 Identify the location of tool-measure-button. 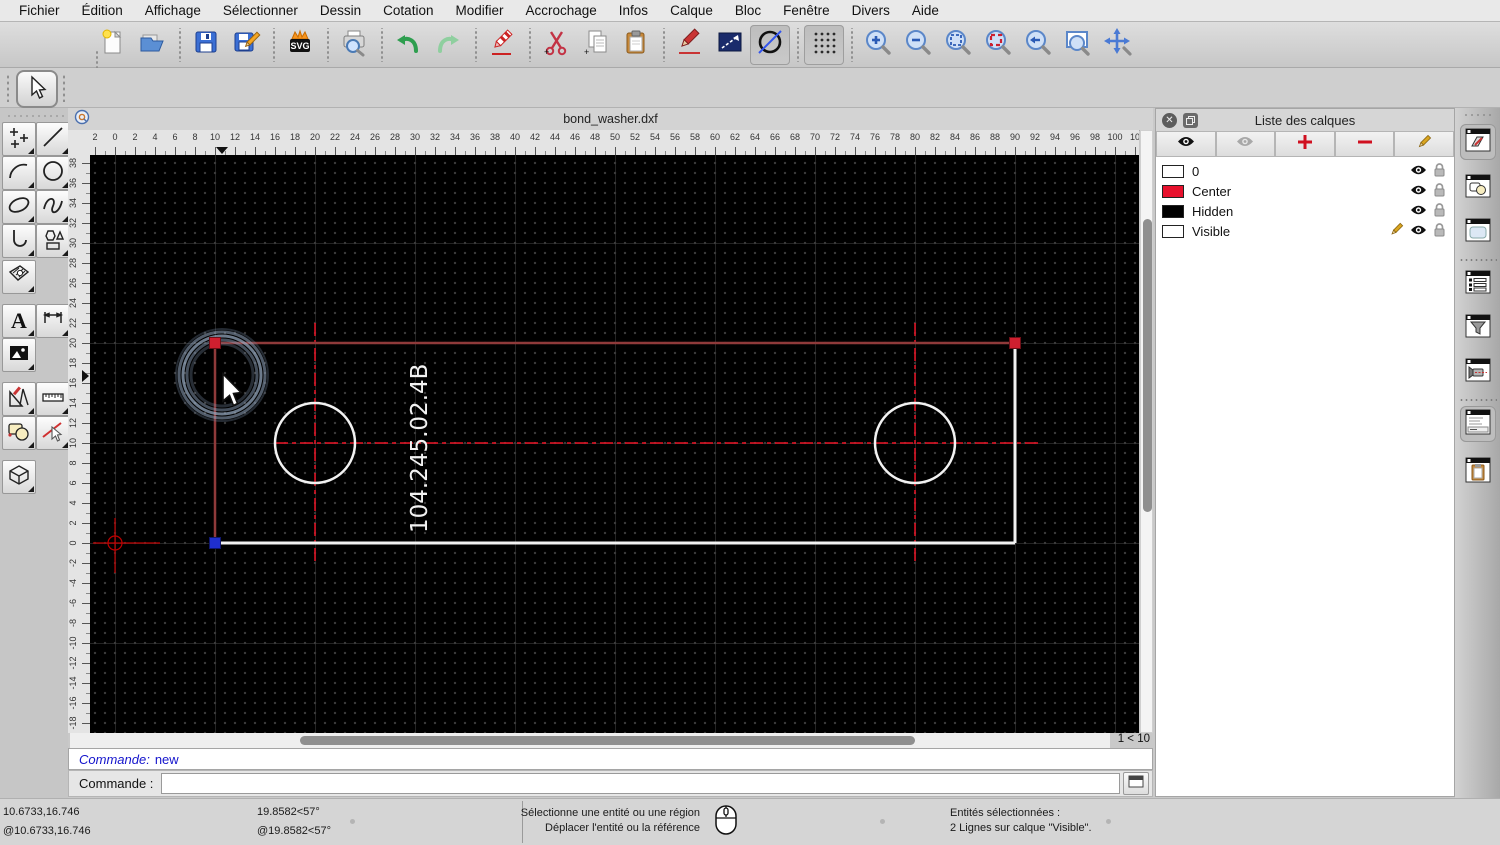
(53, 399).